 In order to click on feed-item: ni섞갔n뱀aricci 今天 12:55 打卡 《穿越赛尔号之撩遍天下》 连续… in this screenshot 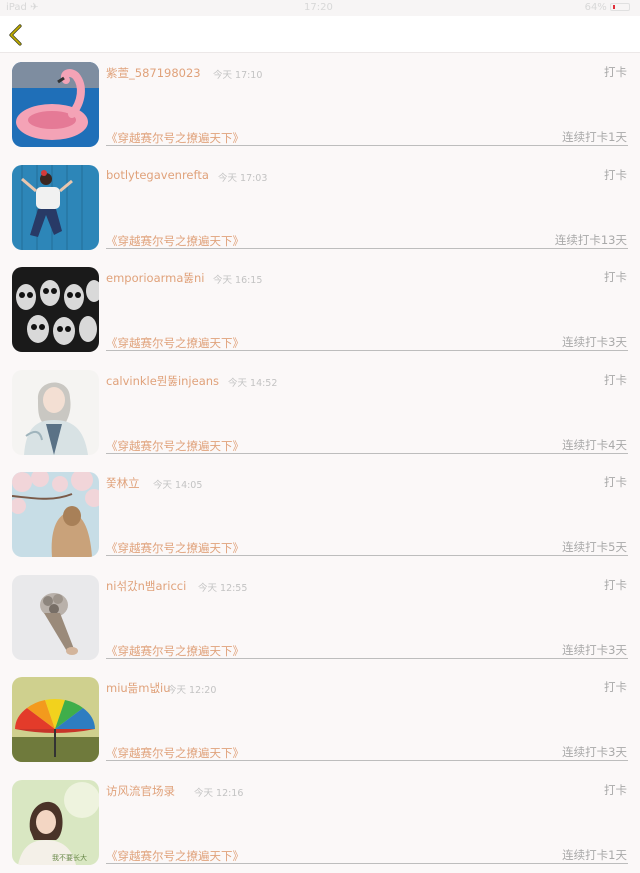, I will do `click(320, 617)`.